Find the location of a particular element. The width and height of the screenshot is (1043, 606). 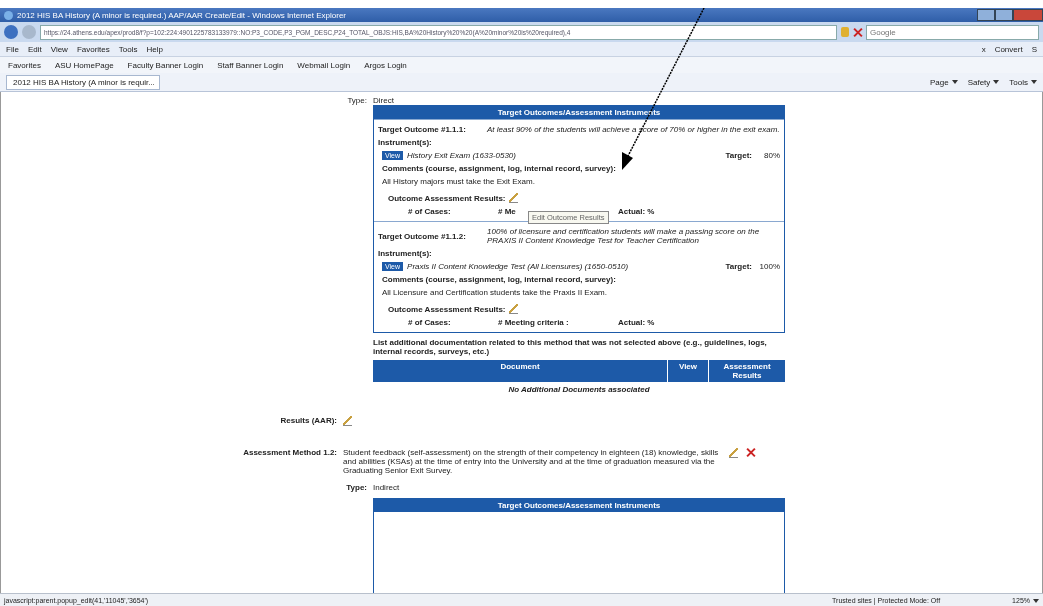

menu-item: Edit is located at coordinates (34, 49).